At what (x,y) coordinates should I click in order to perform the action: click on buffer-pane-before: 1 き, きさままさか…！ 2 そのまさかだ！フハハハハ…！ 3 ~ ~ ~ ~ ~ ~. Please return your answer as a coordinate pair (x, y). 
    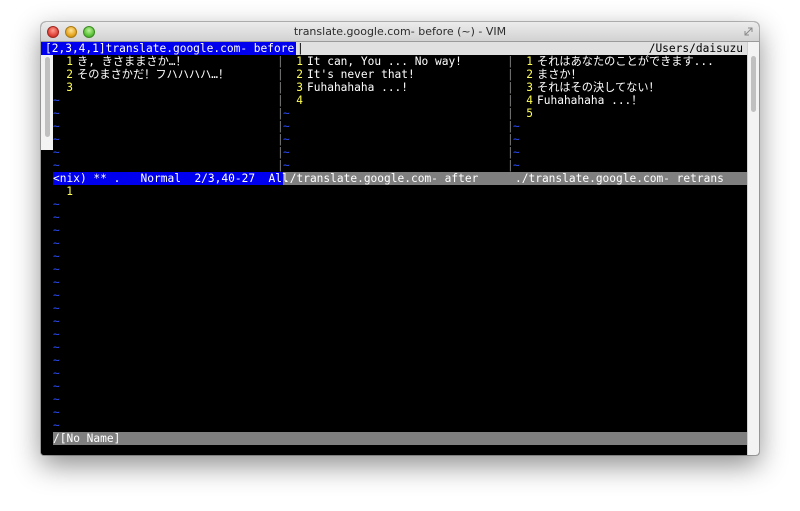
    Looking at the image, I should click on (165, 113).